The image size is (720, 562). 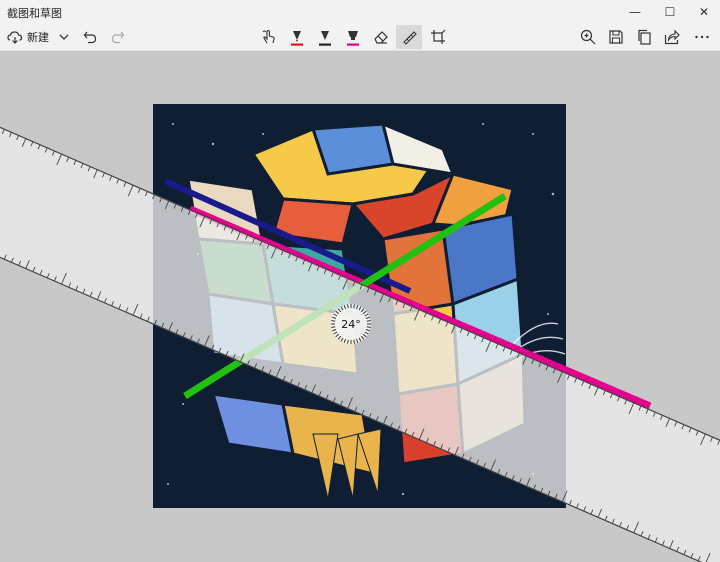 I want to click on ballpoint-pen-button, so click(x=297, y=37).